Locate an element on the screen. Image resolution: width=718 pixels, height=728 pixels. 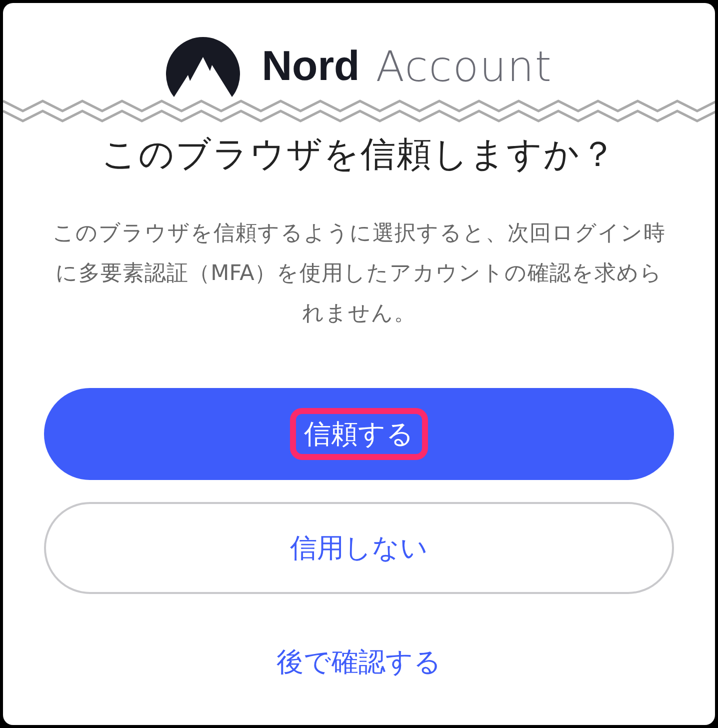
trust-button: 信頼する is located at coordinates (359, 434).